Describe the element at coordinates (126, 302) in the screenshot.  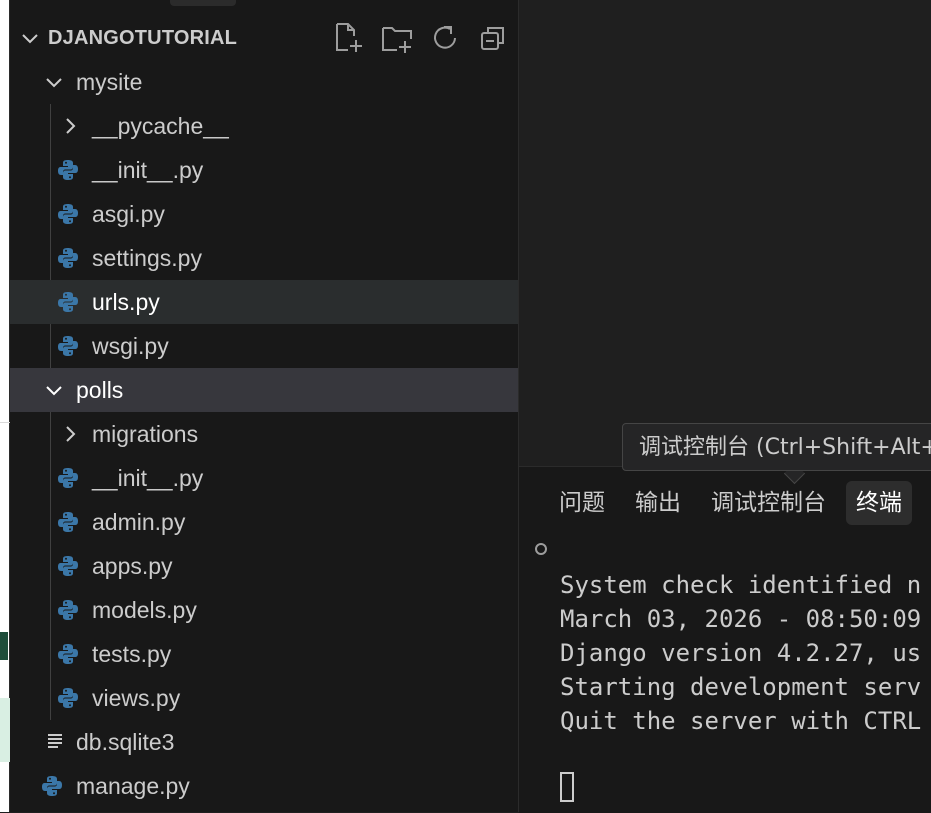
I see `tree-item-label: urls.py` at that location.